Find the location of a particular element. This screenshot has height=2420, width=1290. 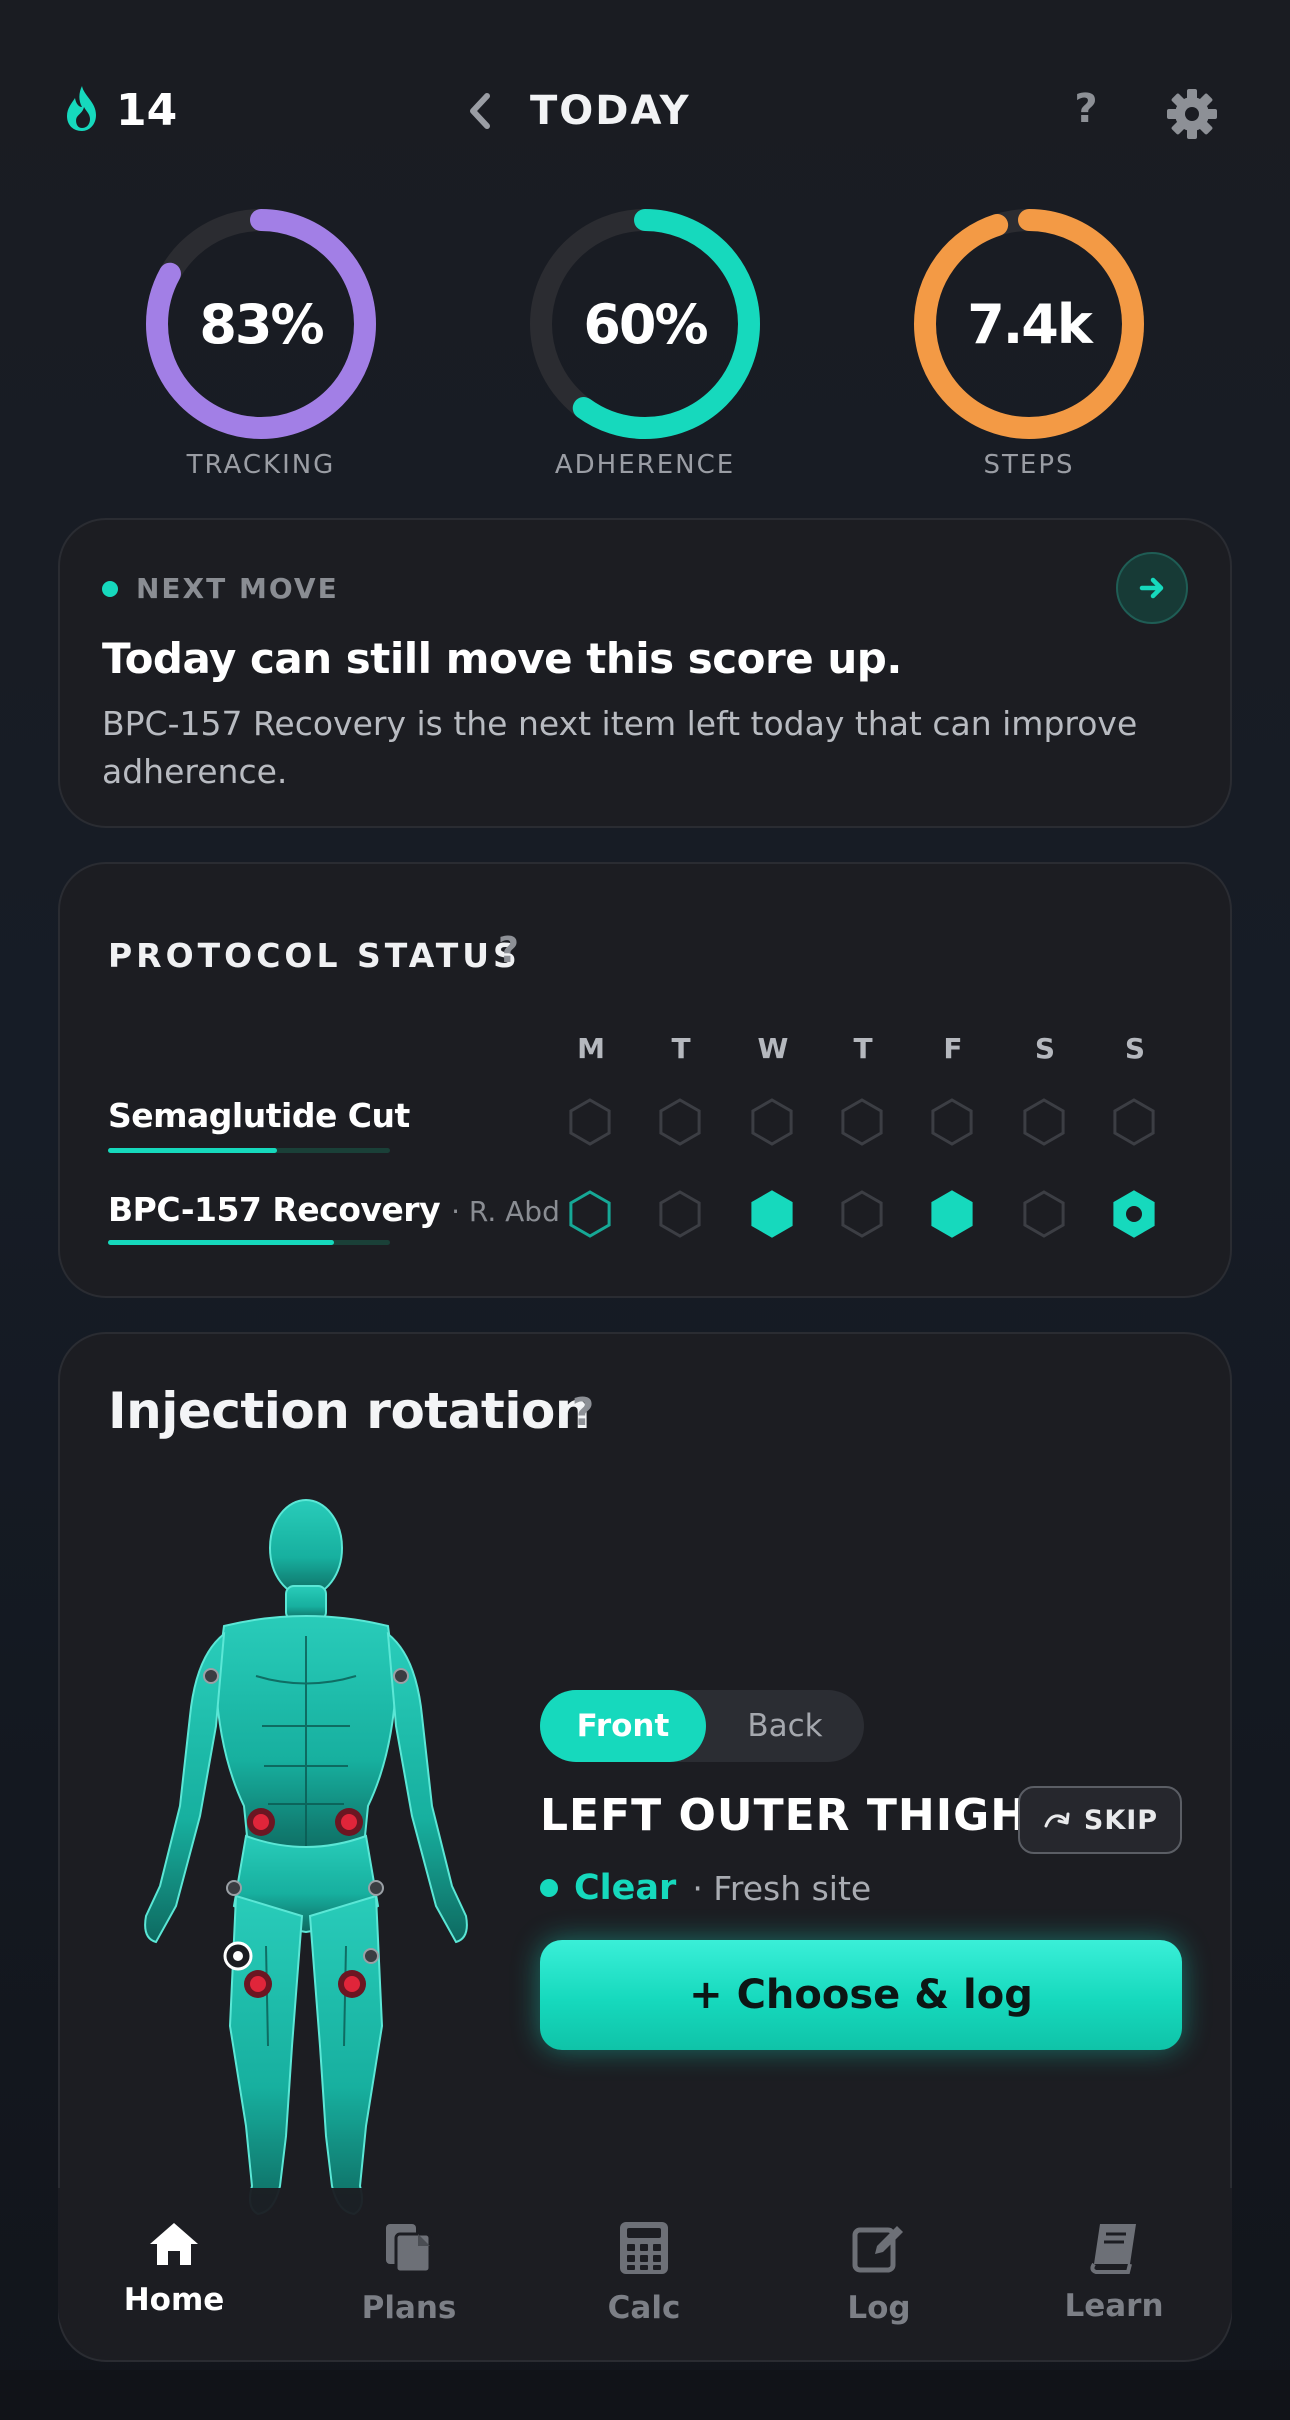

adherence-label: ADHERENCE is located at coordinates (645, 465).